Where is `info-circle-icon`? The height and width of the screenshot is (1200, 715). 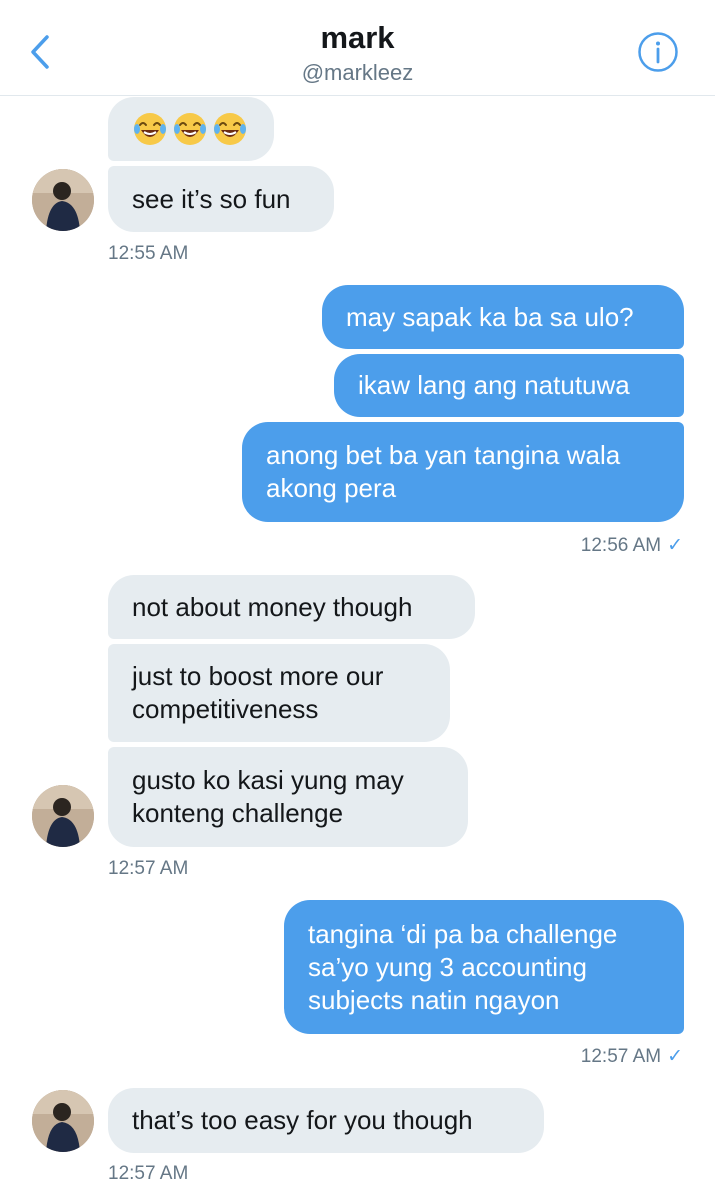 info-circle-icon is located at coordinates (658, 52).